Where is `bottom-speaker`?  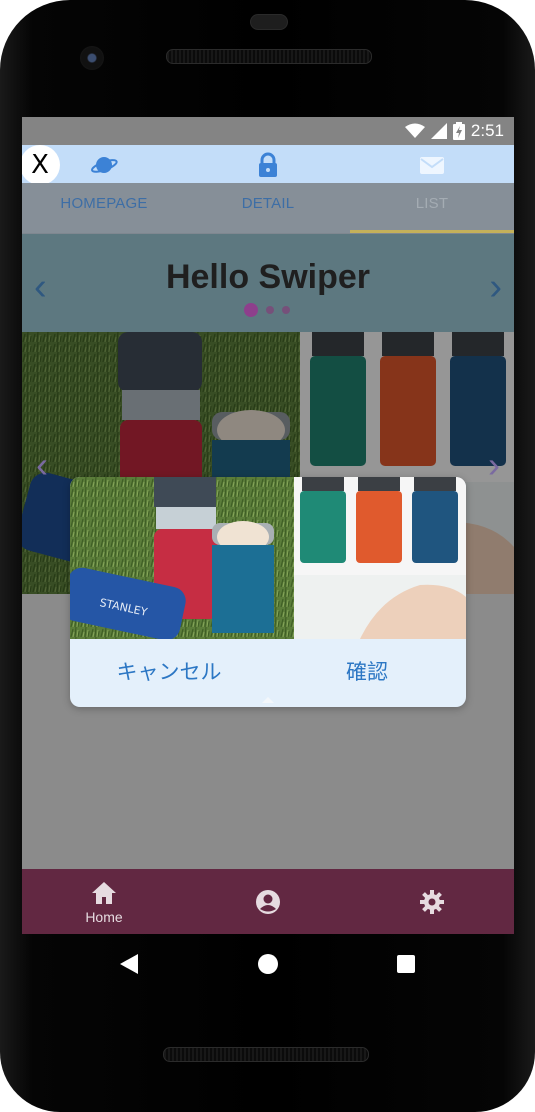 bottom-speaker is located at coordinates (266, 1054).